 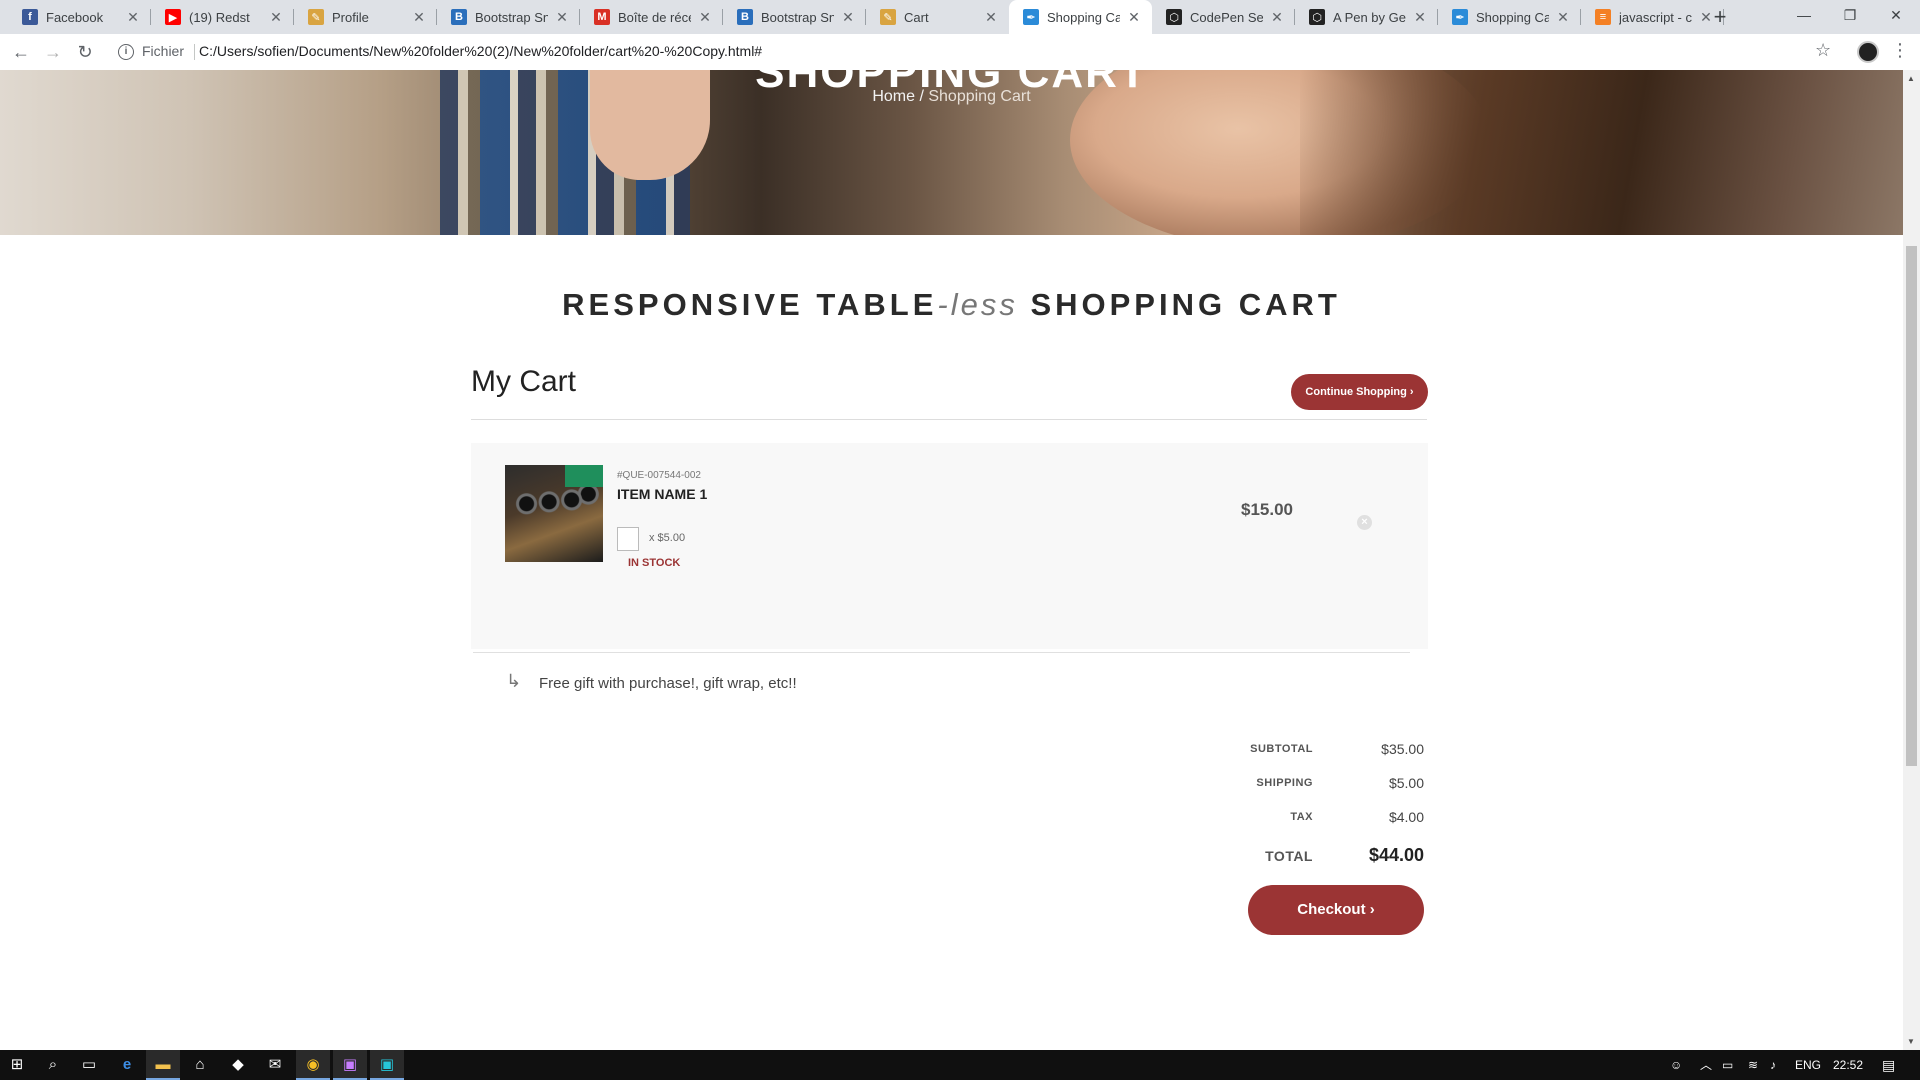 I want to click on heading-part-1: RESPONSIVE TABLE, so click(x=750, y=304).